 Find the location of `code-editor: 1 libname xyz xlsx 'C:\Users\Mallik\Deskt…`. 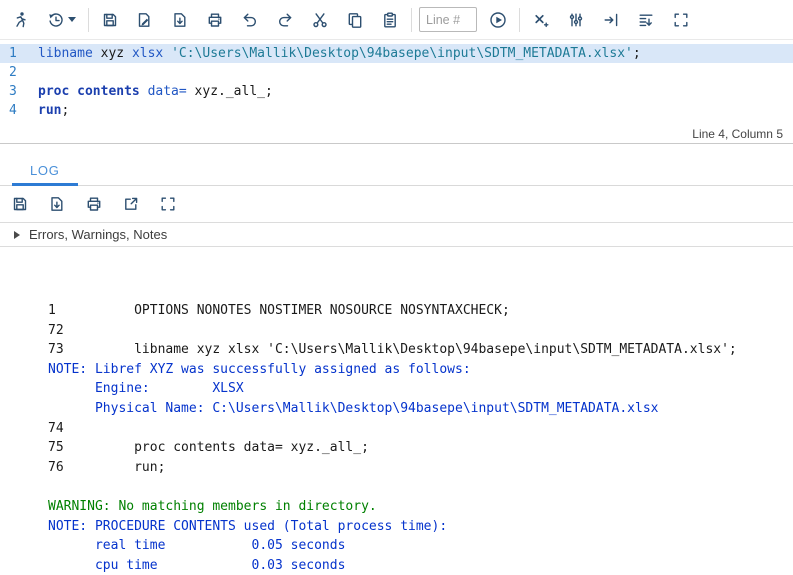

code-editor: 1 libname xyz xlsx 'C:\Users\Mallik\Deskt… is located at coordinates (396, 82).